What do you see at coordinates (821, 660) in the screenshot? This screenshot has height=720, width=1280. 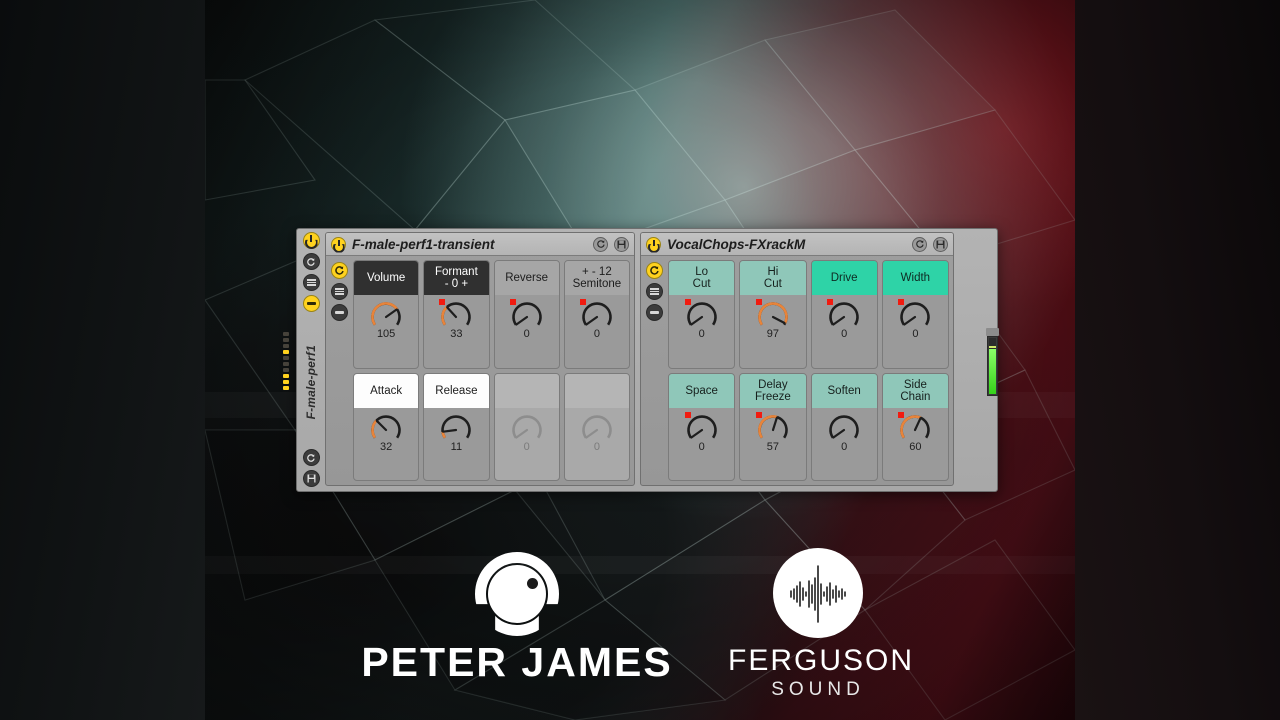 I see `ferguson-wordmark: FERGUSON` at bounding box center [821, 660].